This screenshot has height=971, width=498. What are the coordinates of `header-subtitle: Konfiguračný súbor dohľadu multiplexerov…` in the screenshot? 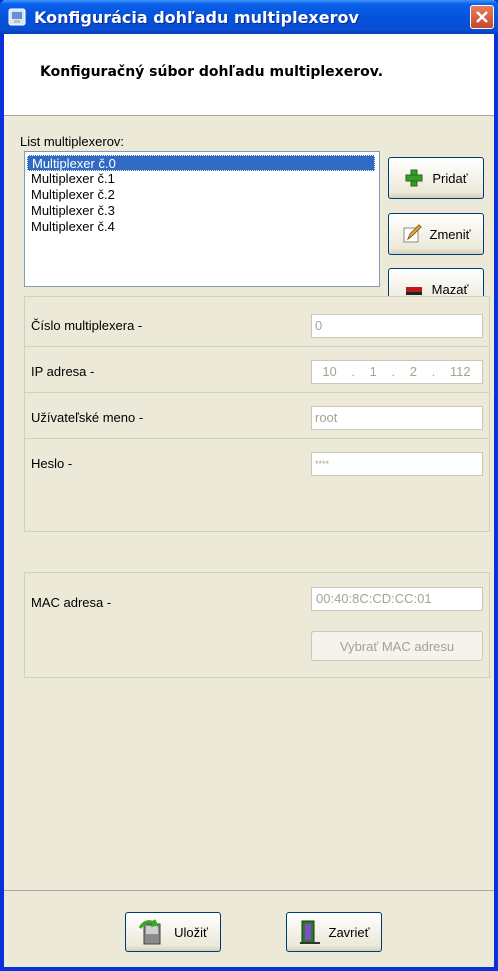 It's located at (212, 72).